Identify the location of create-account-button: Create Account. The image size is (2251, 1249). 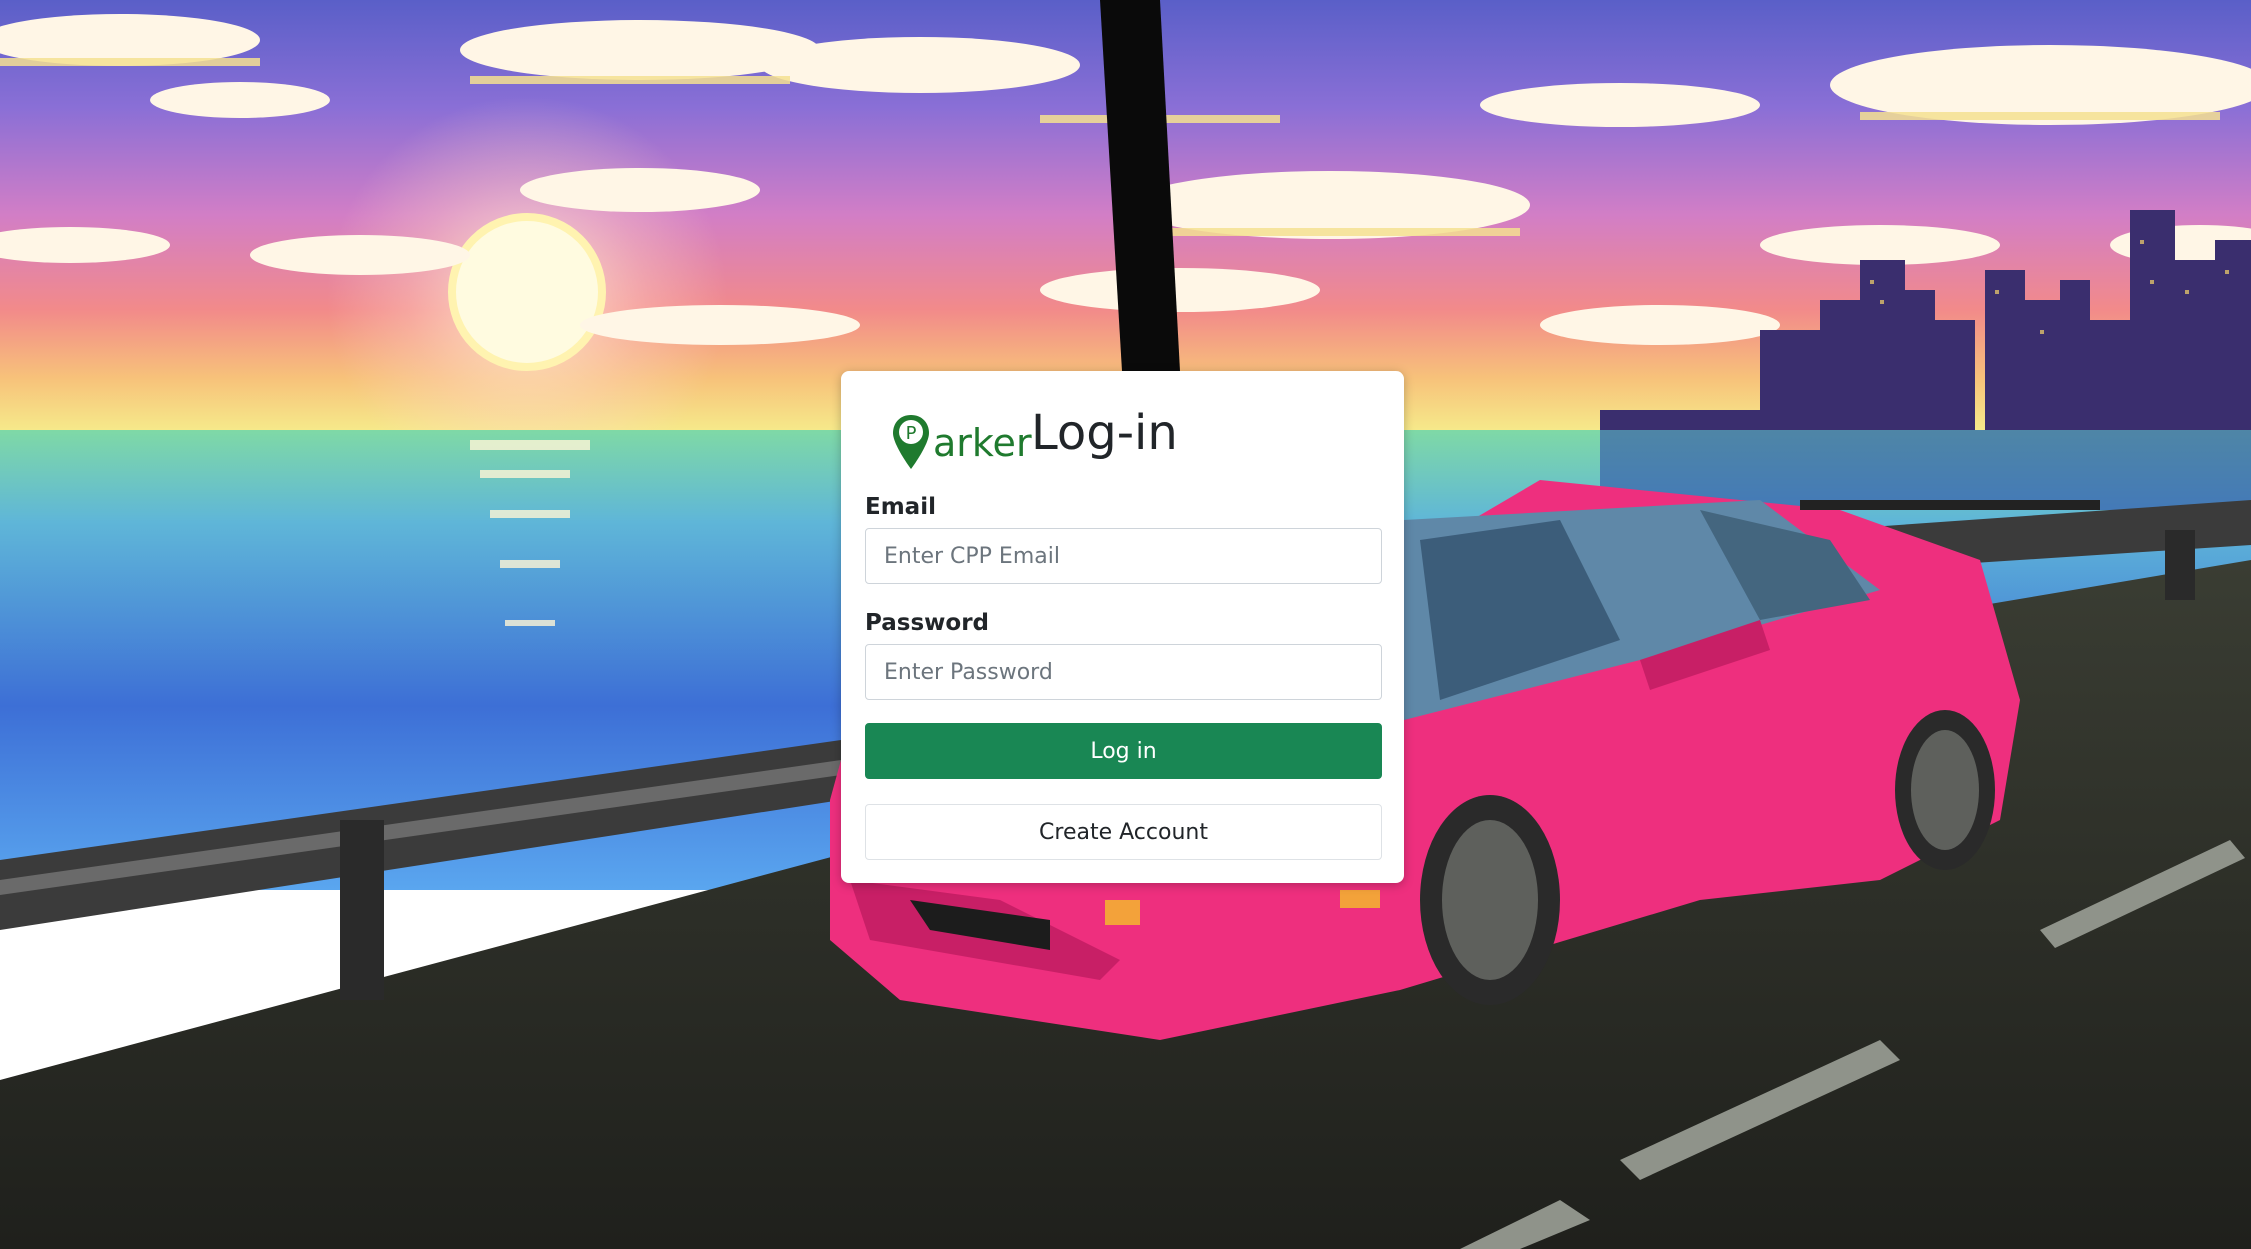
(1123, 832).